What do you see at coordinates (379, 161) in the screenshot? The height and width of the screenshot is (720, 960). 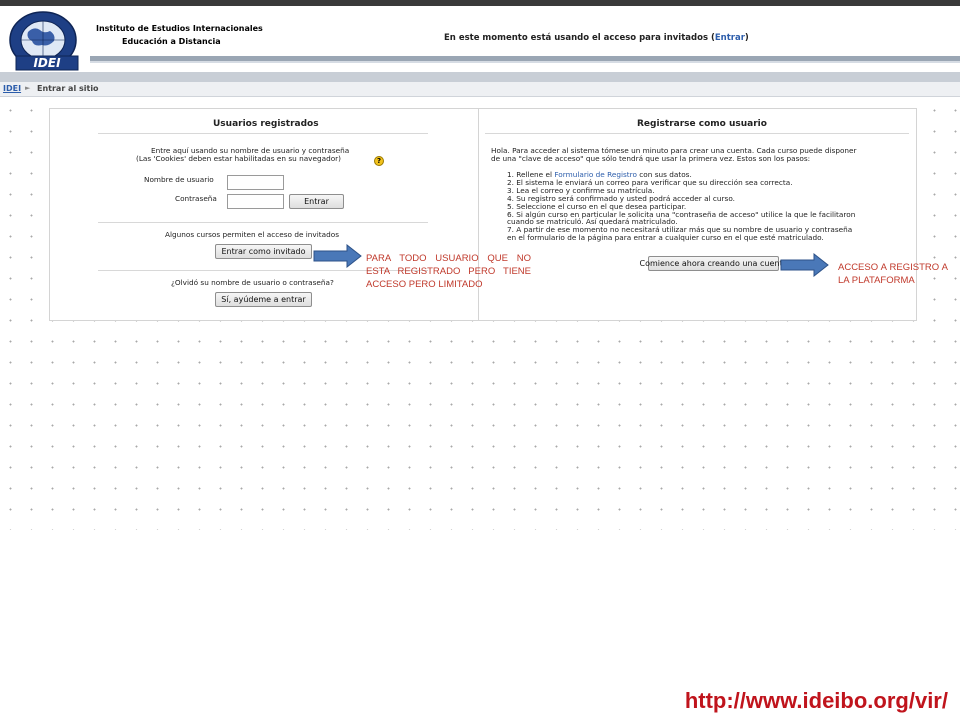 I see `help-icon: ?` at bounding box center [379, 161].